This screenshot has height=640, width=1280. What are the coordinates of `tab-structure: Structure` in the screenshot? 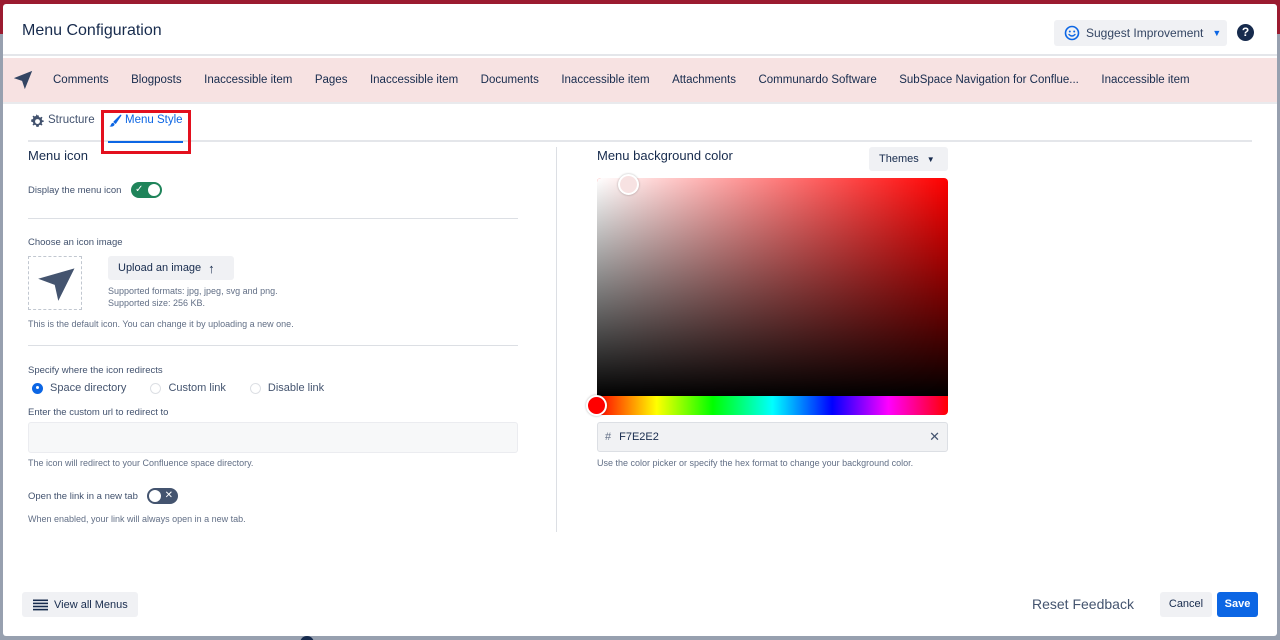 It's located at (62, 127).